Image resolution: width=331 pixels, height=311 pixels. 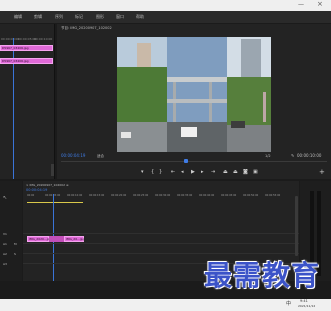 What do you see at coordinates (11, 231) in the screenshot?
I see `tools-panel: ↖ V1 A1 A2 A3 M S` at bounding box center [11, 231].